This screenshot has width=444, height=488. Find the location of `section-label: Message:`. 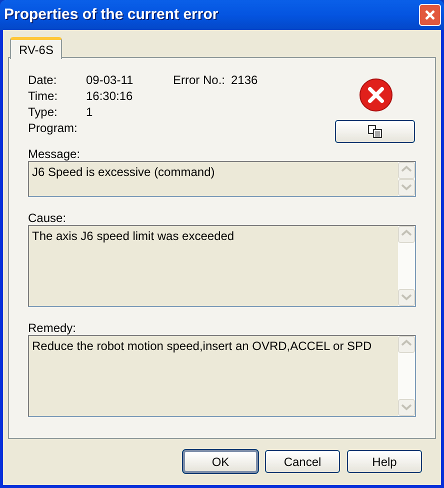

section-label: Message: is located at coordinates (55, 153).